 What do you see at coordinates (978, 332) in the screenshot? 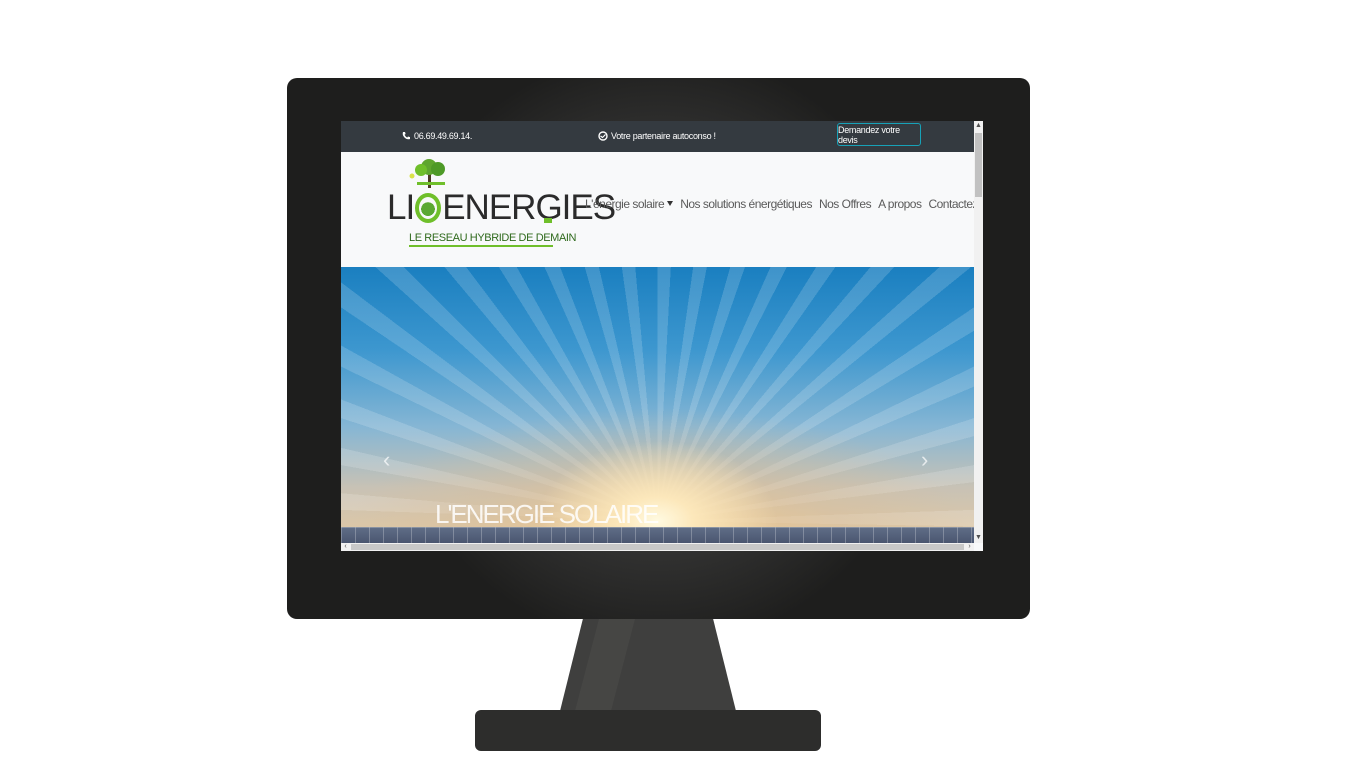
I see `vertical-scrollbar: ▲ ▼` at bounding box center [978, 332].